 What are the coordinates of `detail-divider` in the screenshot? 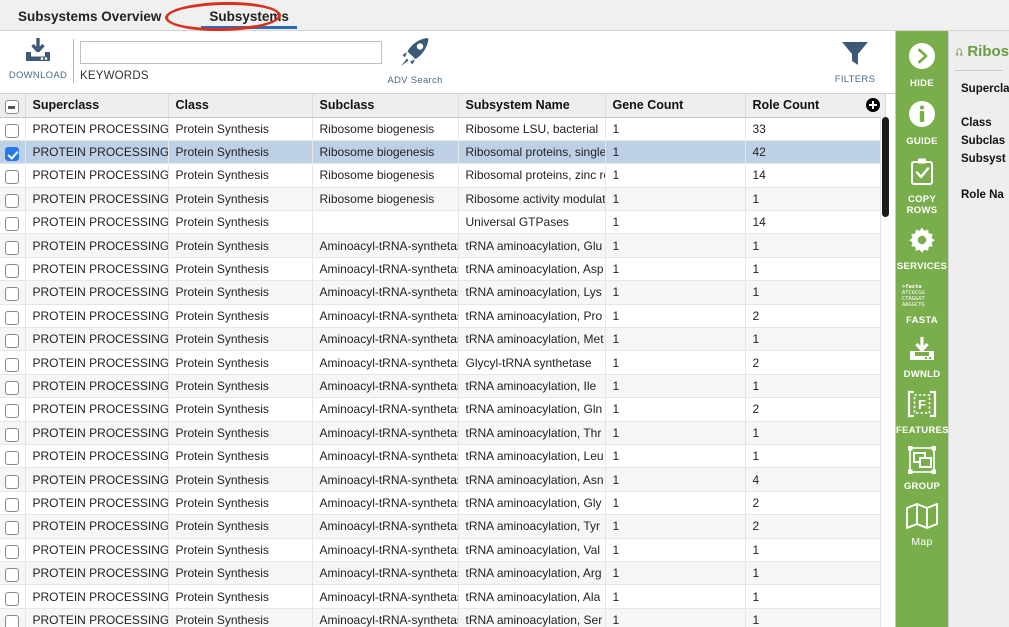 It's located at (979, 70).